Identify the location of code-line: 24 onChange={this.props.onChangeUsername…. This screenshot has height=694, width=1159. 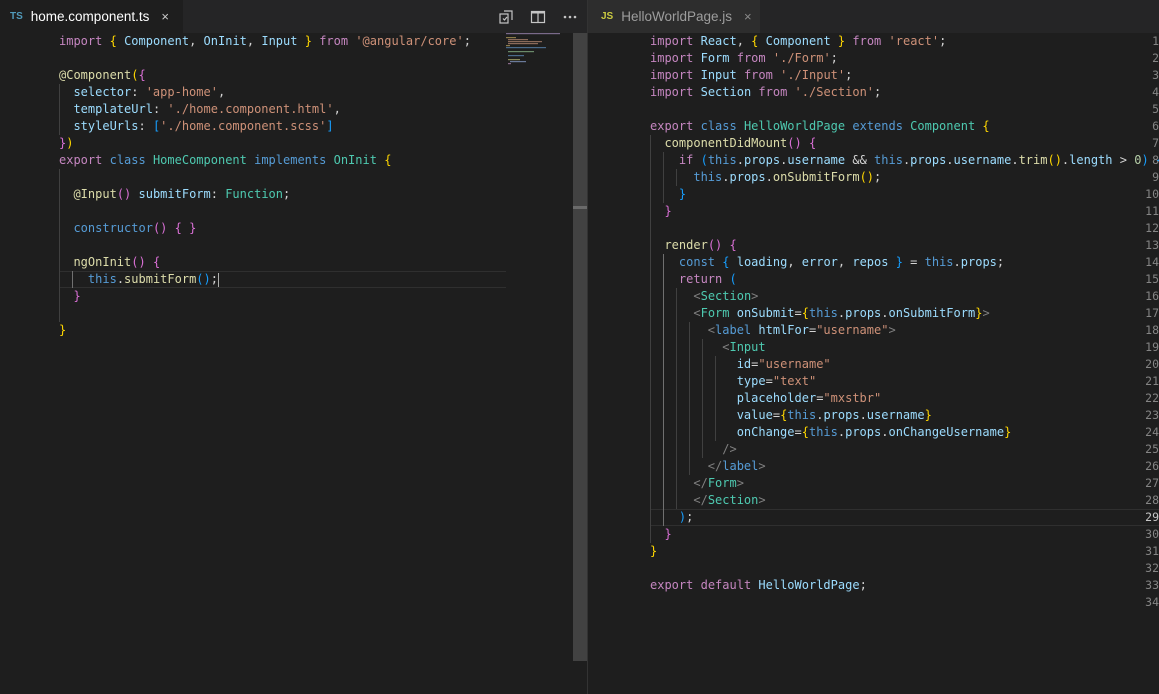
(947, 432).